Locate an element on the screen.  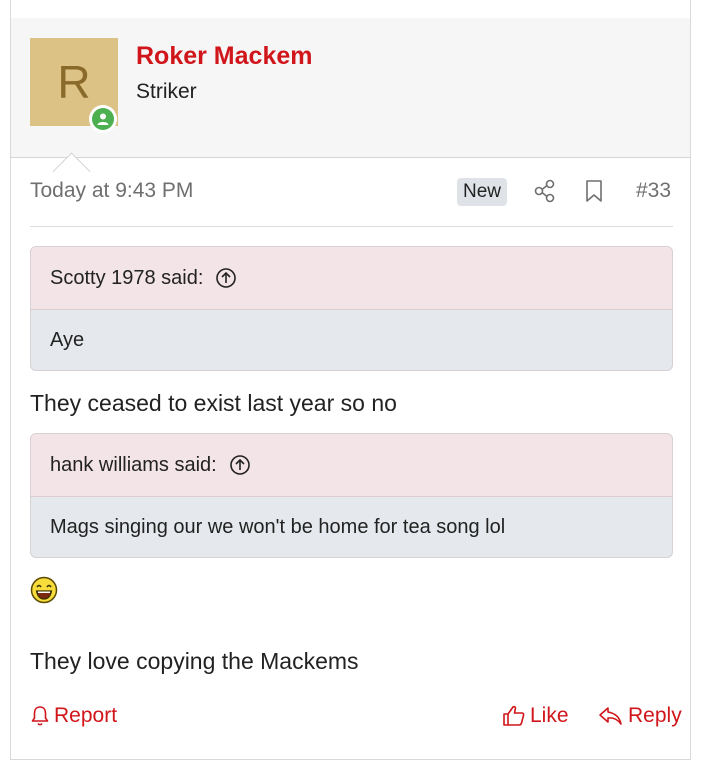
new-badge: New is located at coordinates (482, 192).